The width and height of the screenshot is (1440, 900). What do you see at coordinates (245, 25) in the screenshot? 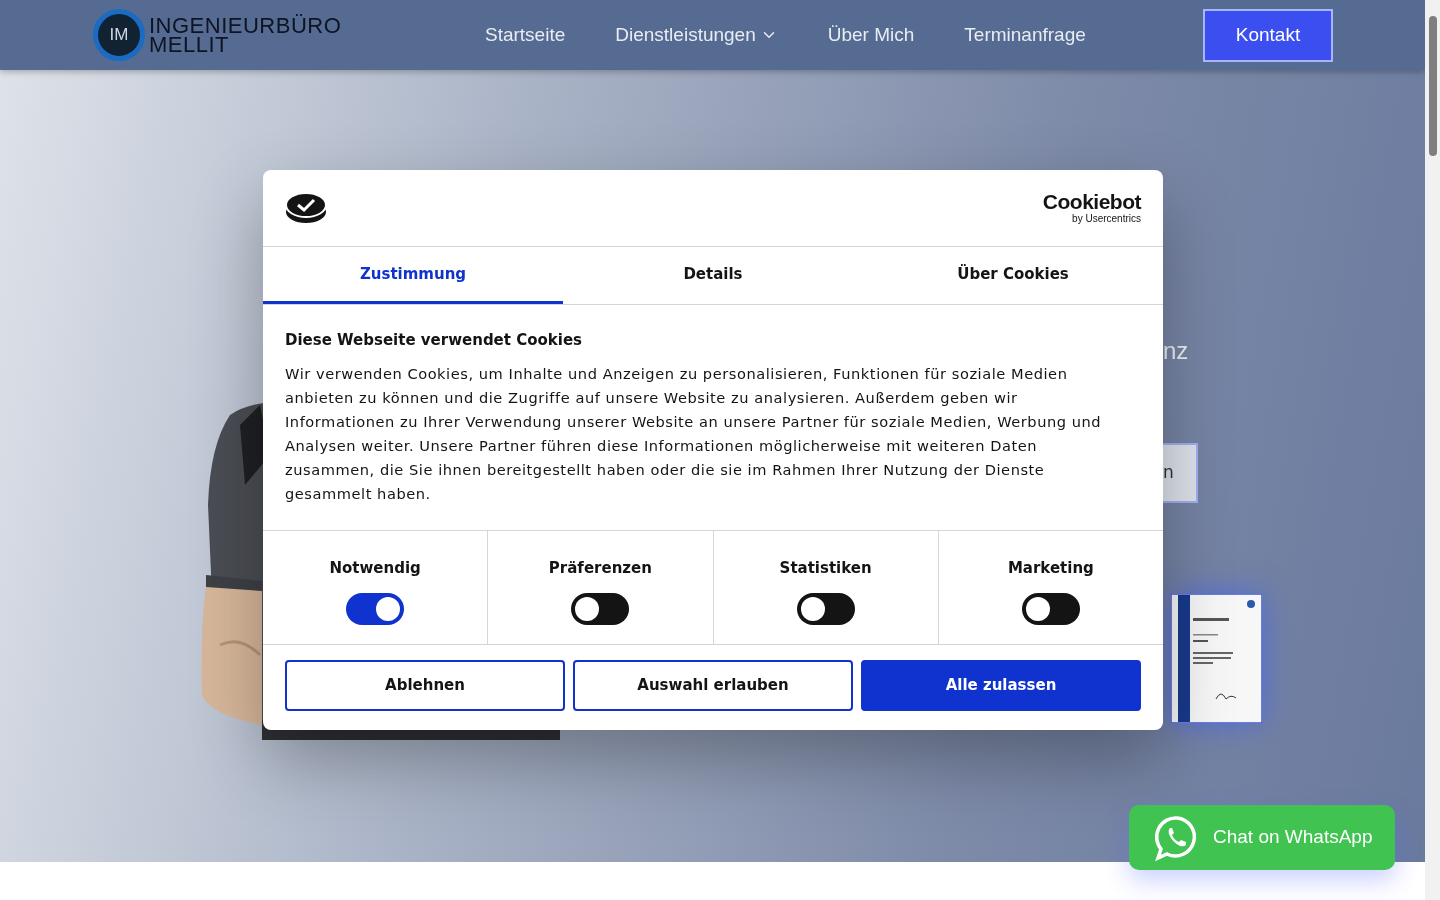
I see `logo-text: INGENIEURBÜRO` at bounding box center [245, 25].